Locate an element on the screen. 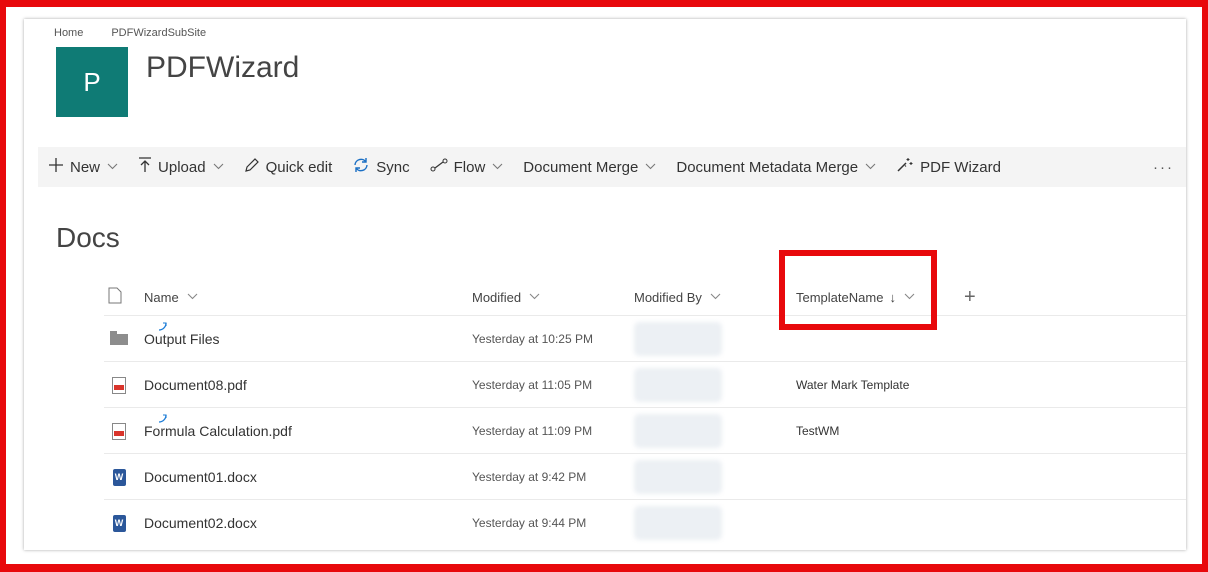  file-type-header is located at coordinates (115, 297).